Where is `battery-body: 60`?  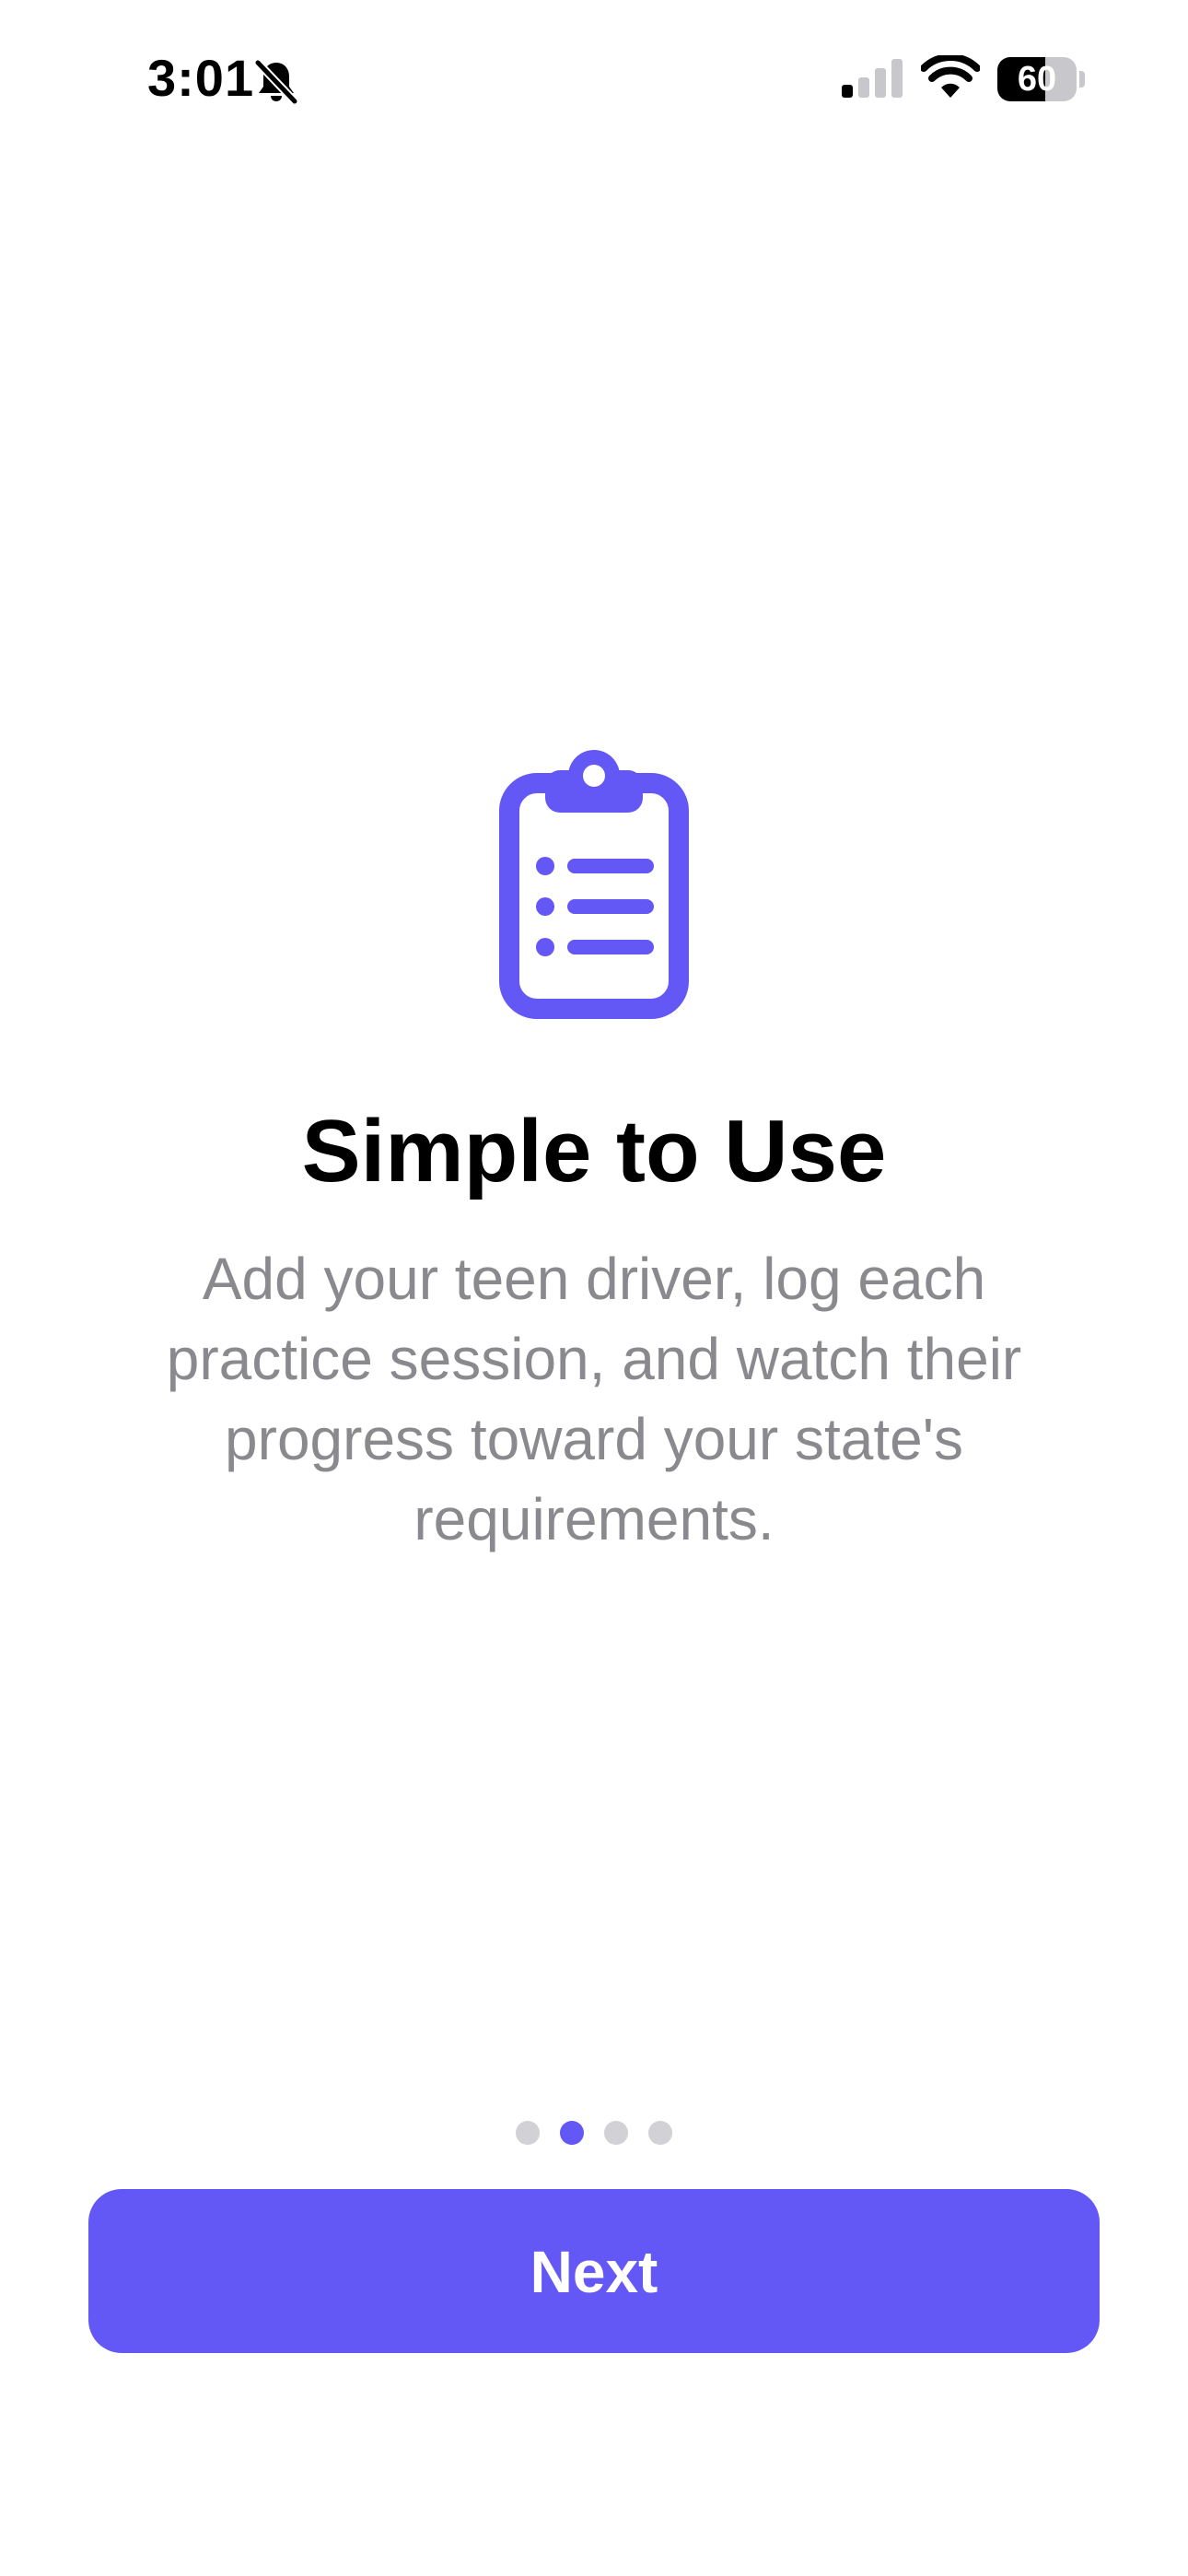 battery-body: 60 is located at coordinates (1037, 79).